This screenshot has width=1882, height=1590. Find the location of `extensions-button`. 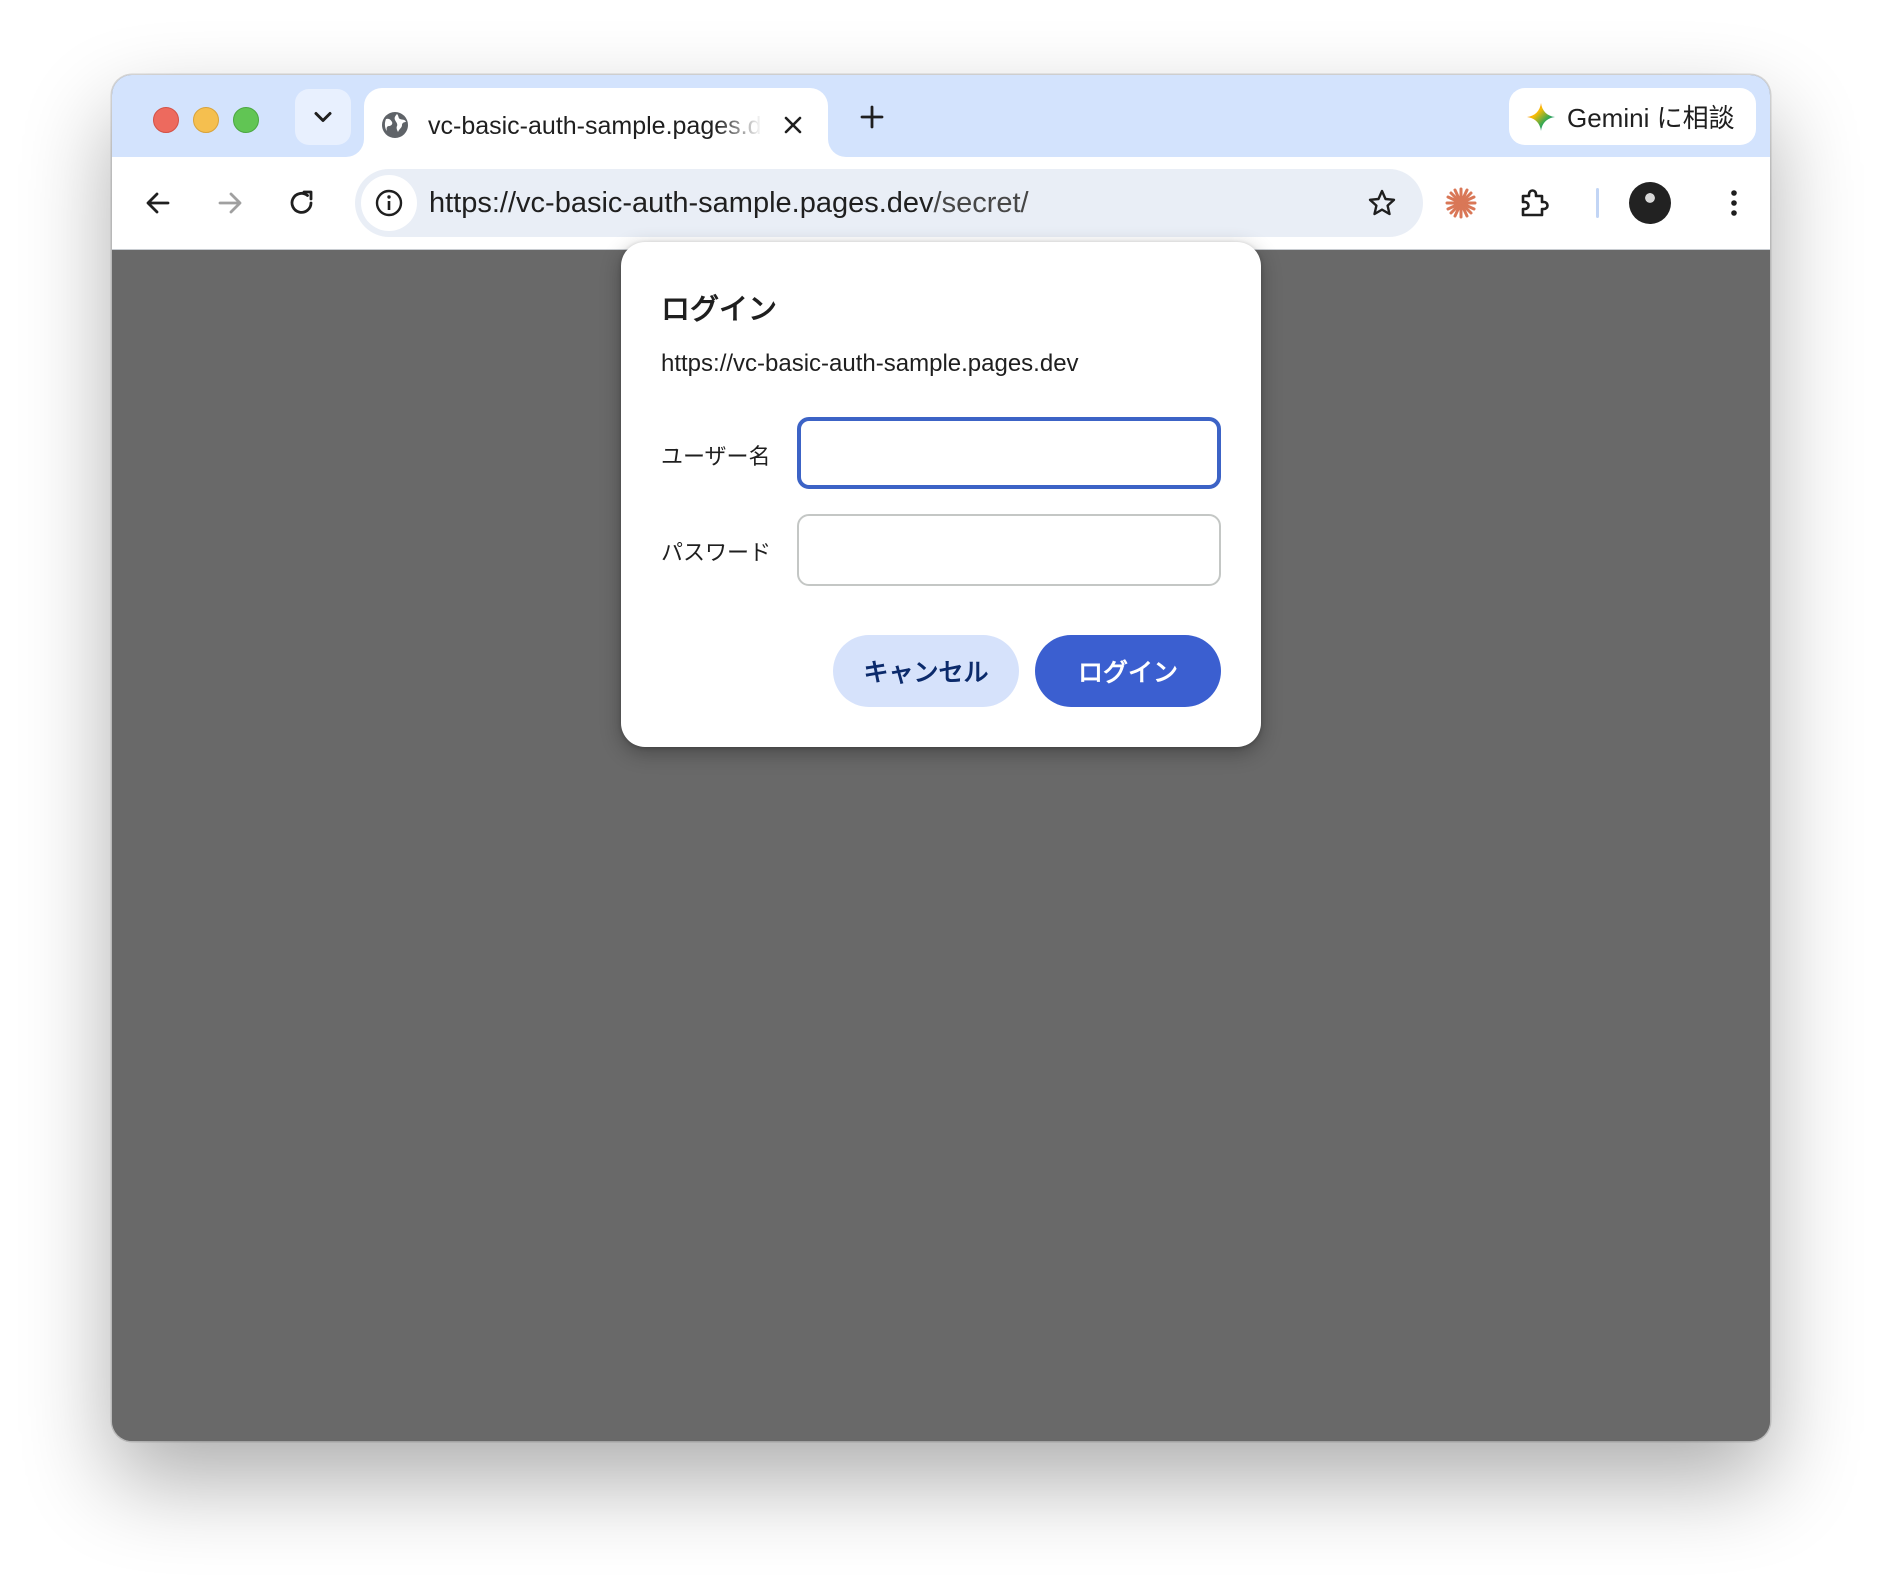

extensions-button is located at coordinates (1534, 203).